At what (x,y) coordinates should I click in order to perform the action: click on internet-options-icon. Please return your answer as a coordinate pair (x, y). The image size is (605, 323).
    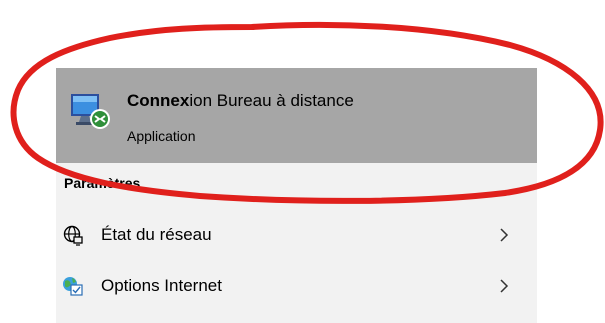
    Looking at the image, I should click on (73, 286).